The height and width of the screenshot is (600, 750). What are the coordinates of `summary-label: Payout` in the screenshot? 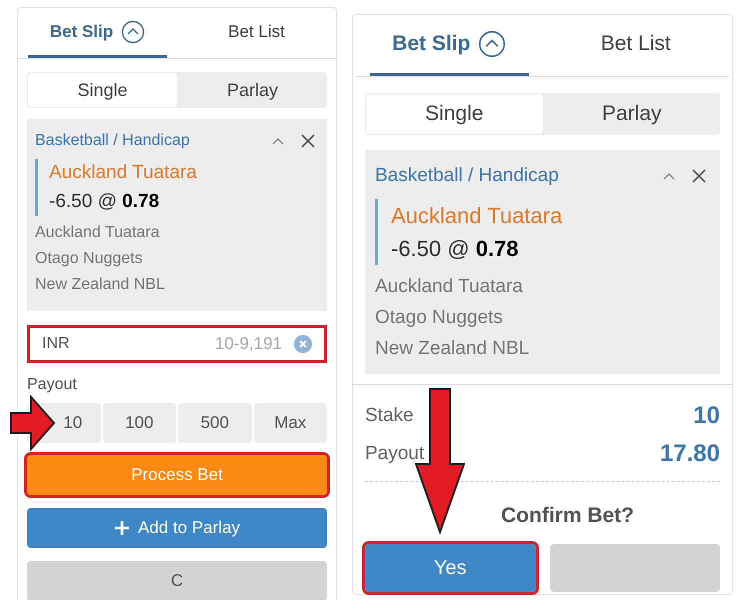 It's located at (394, 454).